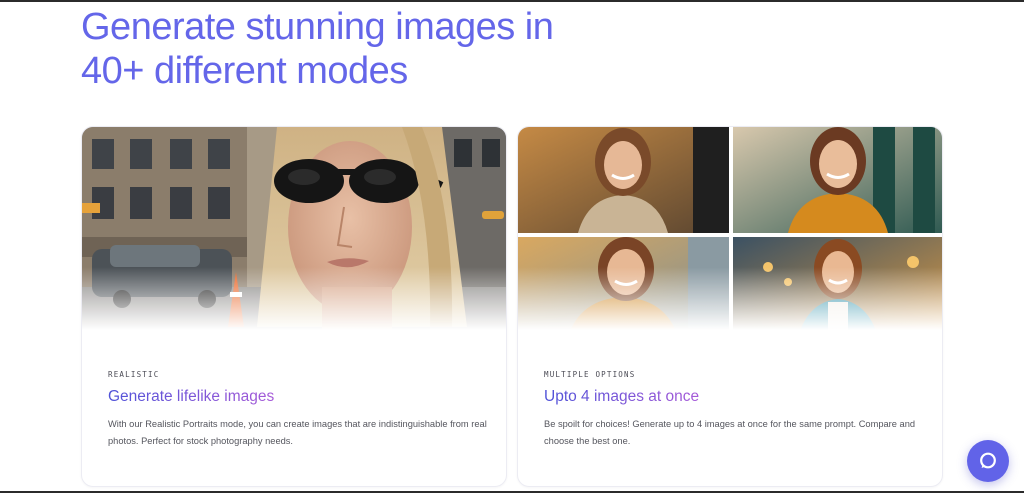 The height and width of the screenshot is (493, 1024). Describe the element at coordinates (134, 374) in the screenshot. I see `card-eyebrow: REALISTIC` at that location.